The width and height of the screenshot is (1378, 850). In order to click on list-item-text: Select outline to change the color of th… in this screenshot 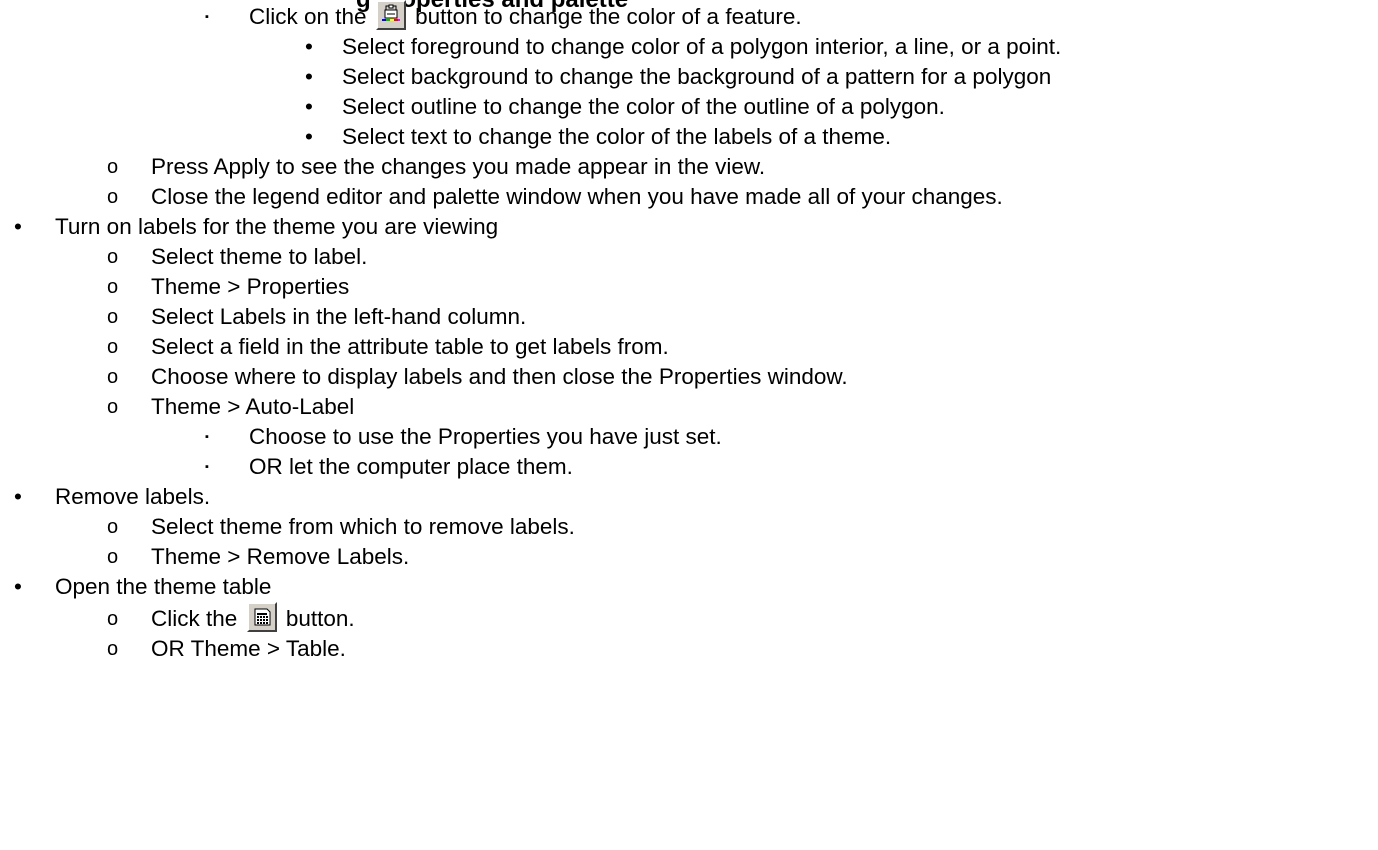, I will do `click(643, 106)`.